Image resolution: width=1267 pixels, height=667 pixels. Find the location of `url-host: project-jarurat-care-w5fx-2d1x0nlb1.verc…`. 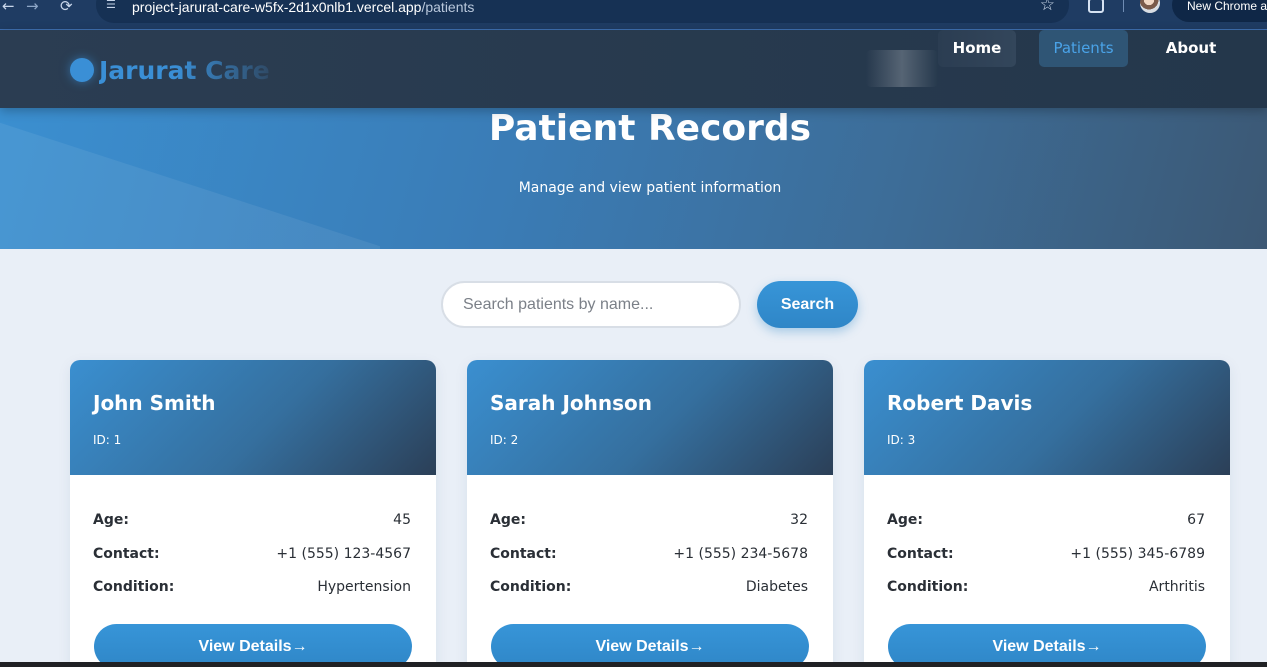

url-host: project-jarurat-care-w5fx-2d1x0nlb1.verc… is located at coordinates (277, 7).